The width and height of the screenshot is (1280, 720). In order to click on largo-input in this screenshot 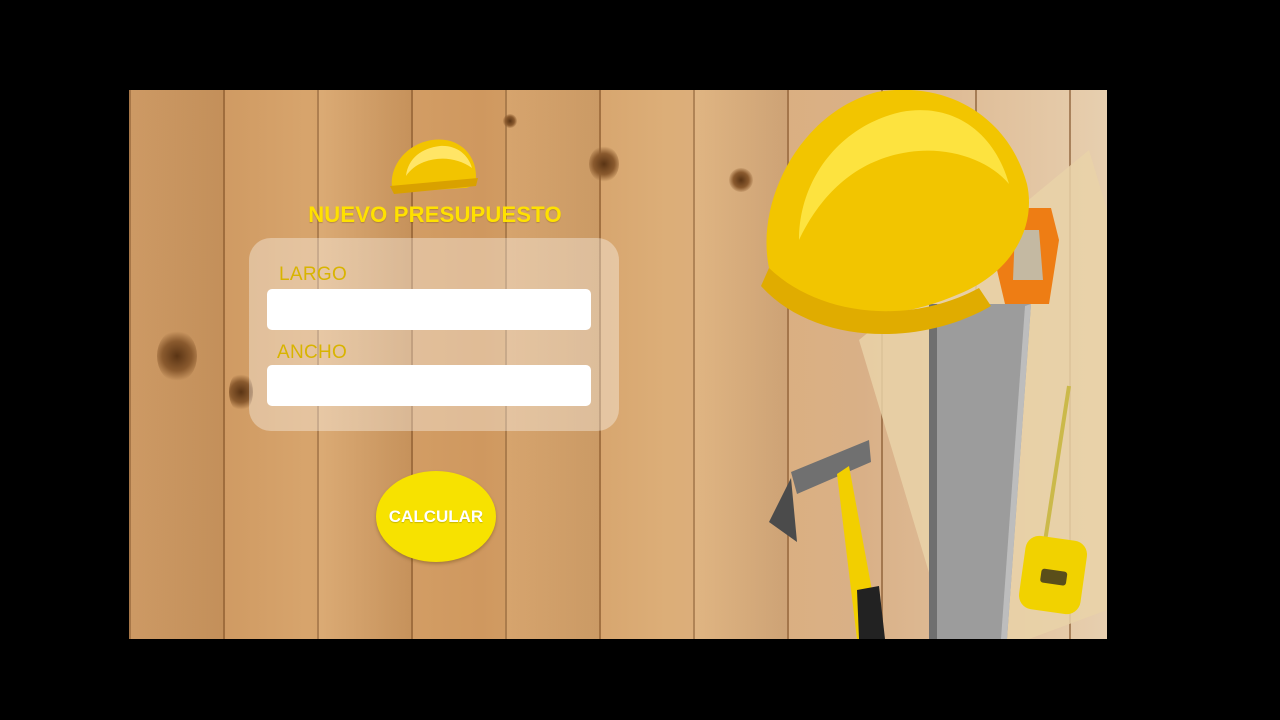, I will do `click(429, 309)`.